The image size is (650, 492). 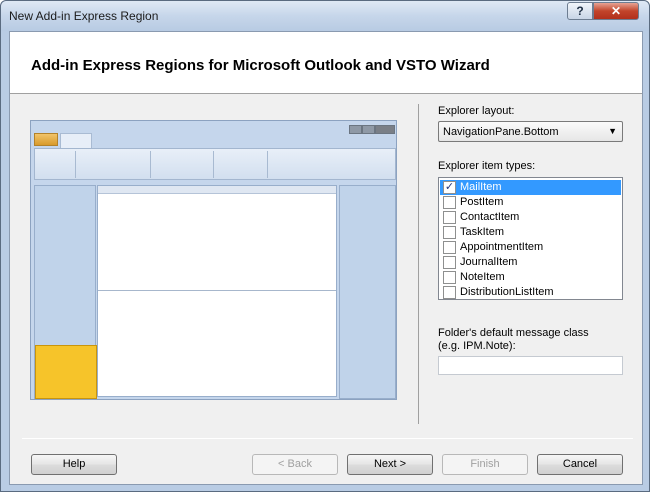 I want to click on help-button: Help, so click(x=74, y=464).